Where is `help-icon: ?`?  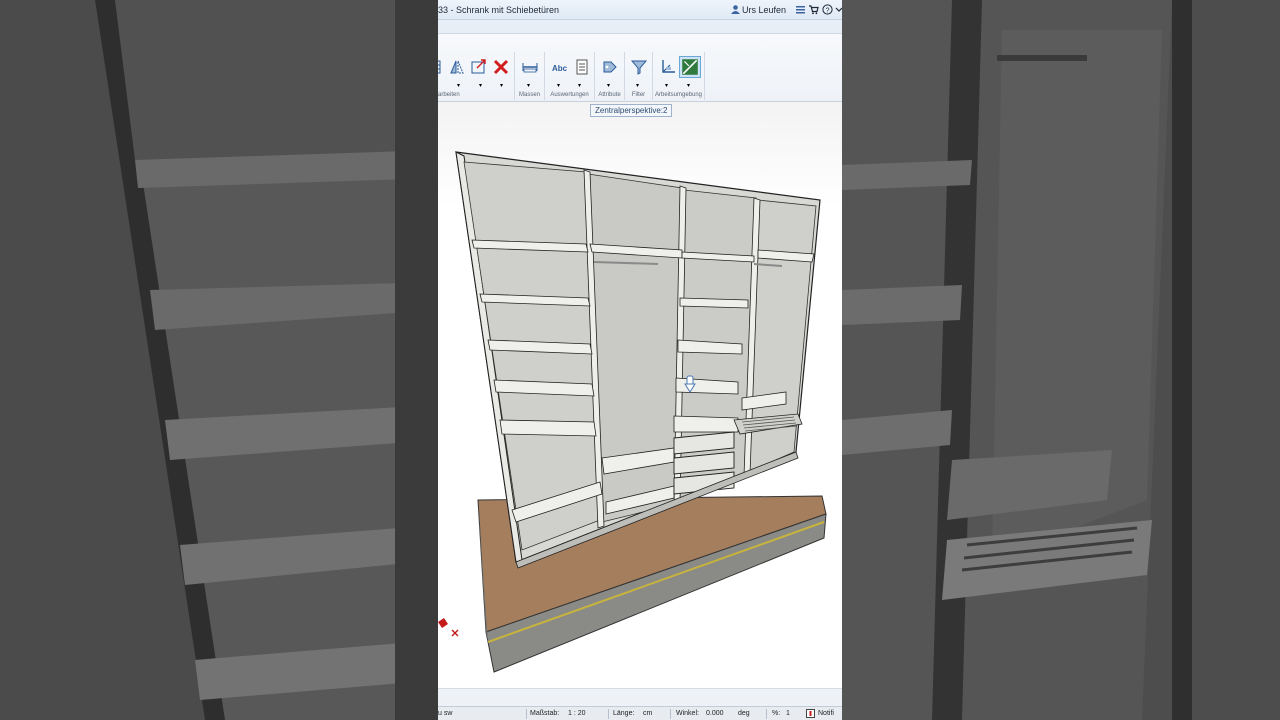
help-icon: ? is located at coordinates (827, 9).